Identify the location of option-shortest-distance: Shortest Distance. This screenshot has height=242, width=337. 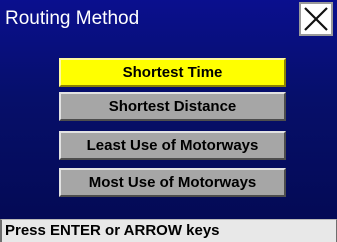
(172, 106).